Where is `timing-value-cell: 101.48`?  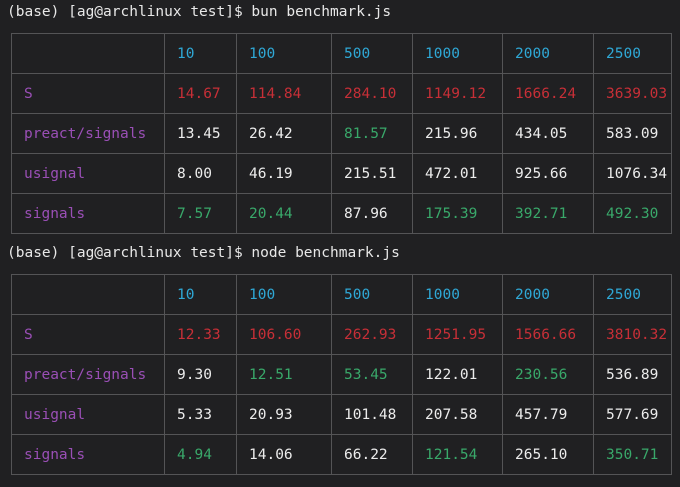
timing-value-cell: 101.48 is located at coordinates (372, 414).